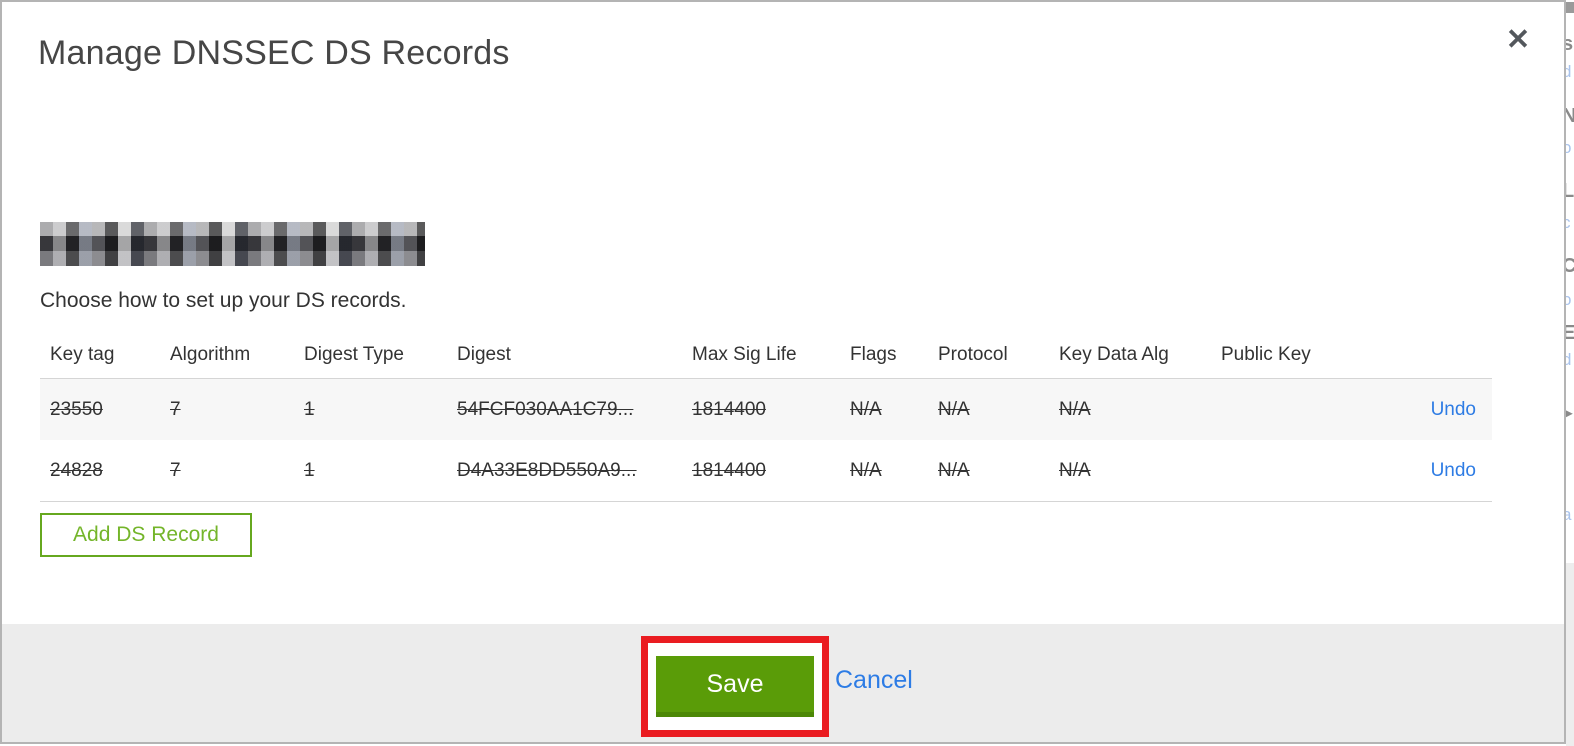 Image resolution: width=1574 pixels, height=746 pixels. Describe the element at coordinates (1570, 7) in the screenshot. I see `background-scrollbar-fragment` at that location.